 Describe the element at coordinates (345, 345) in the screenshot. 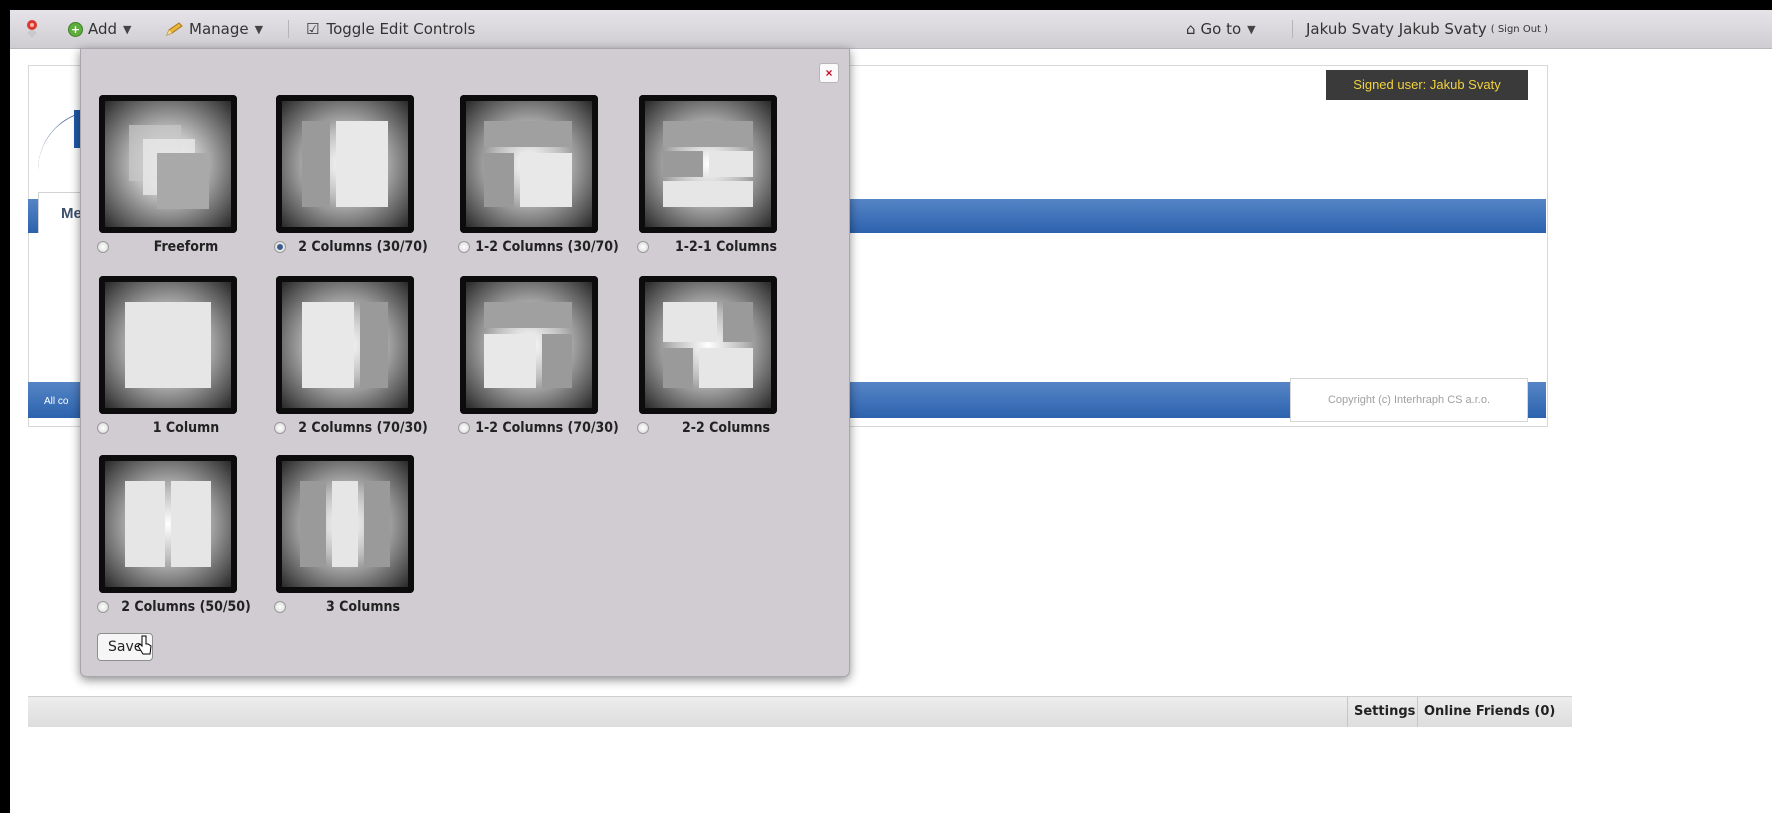

I see `two-columns-70-30-icon` at that location.